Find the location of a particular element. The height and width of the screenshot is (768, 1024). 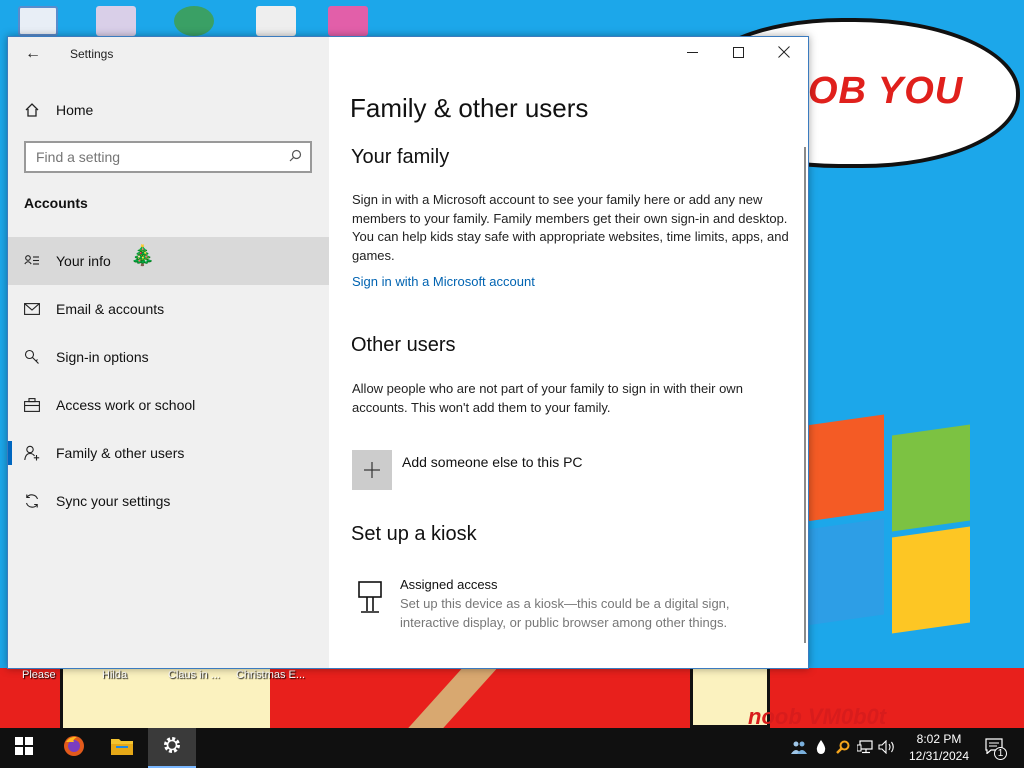

add-someone-label: Add someone else to this PC is located at coordinates (492, 462).